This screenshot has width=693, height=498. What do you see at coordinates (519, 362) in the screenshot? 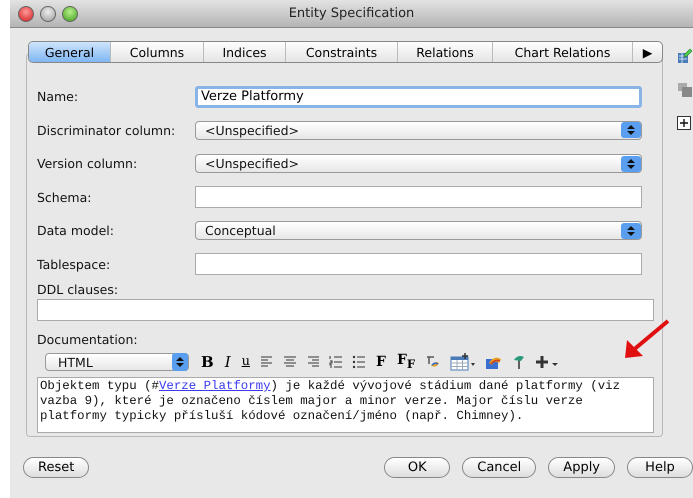
I see `pin-icon` at bounding box center [519, 362].